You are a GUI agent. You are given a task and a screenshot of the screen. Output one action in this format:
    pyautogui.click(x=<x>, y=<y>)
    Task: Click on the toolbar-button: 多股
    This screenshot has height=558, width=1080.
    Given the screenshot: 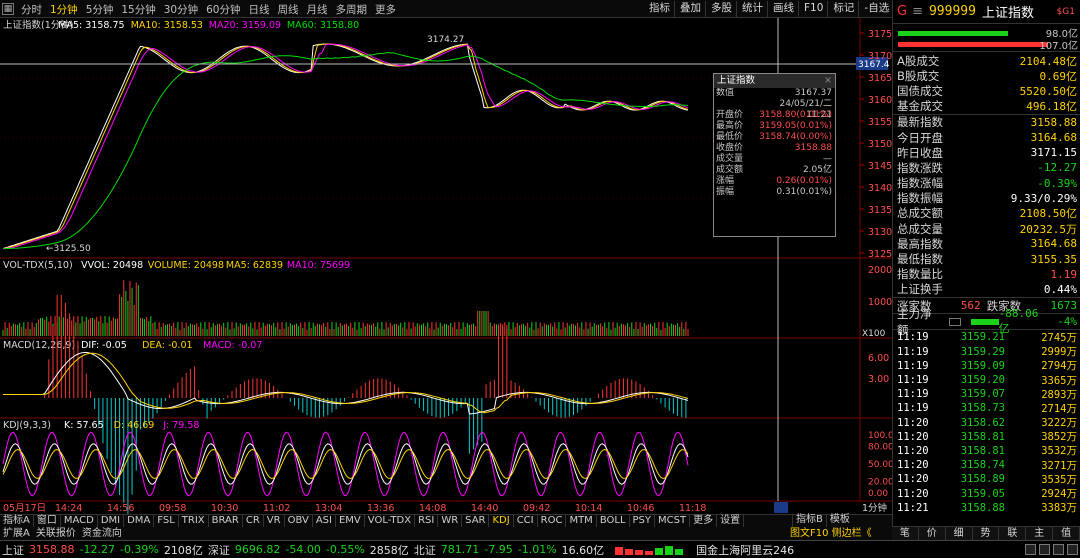 What is the action you would take?
    pyautogui.click(x=722, y=9)
    